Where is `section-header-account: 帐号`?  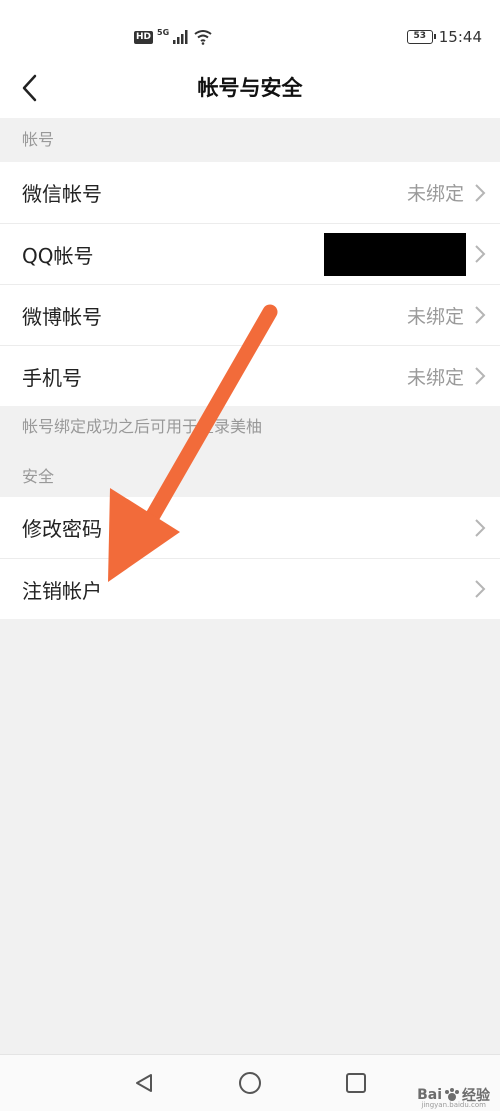
section-header-account: 帐号 is located at coordinates (38, 139).